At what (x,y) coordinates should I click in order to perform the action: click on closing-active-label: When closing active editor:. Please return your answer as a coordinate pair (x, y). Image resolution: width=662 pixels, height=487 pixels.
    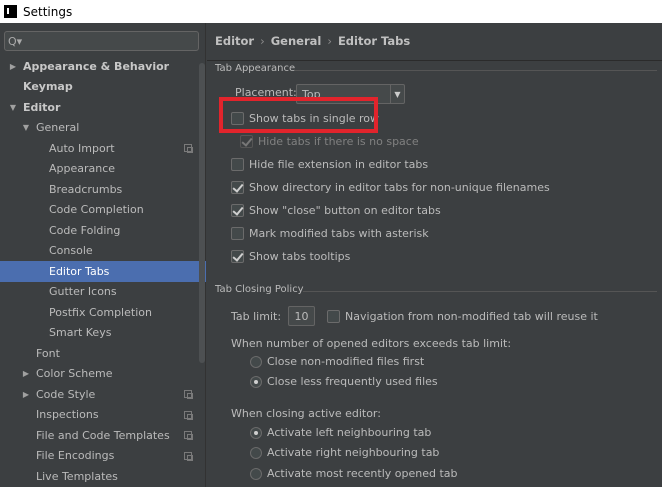
    Looking at the image, I should click on (306, 413).